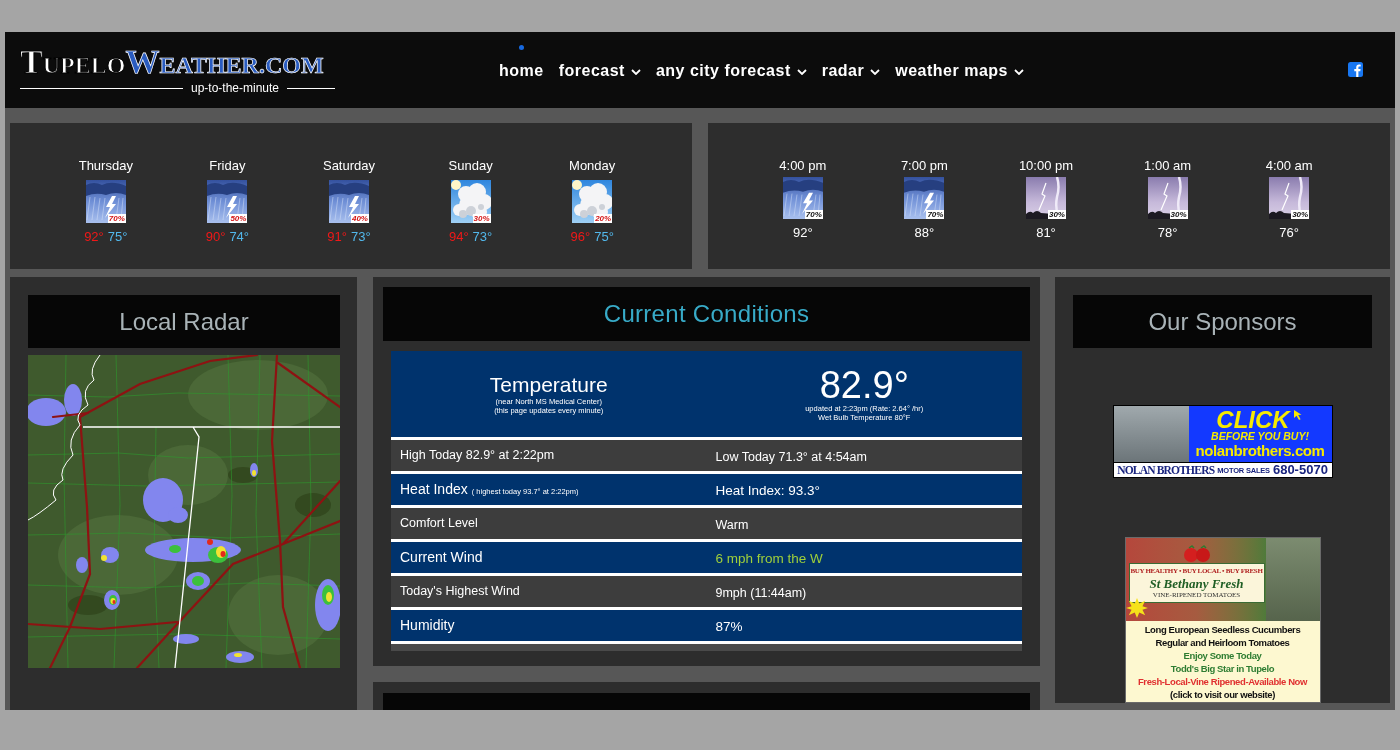 The height and width of the screenshot is (750, 1400). Describe the element at coordinates (864, 385) in the screenshot. I see `temperature-value: 82.9°` at that location.